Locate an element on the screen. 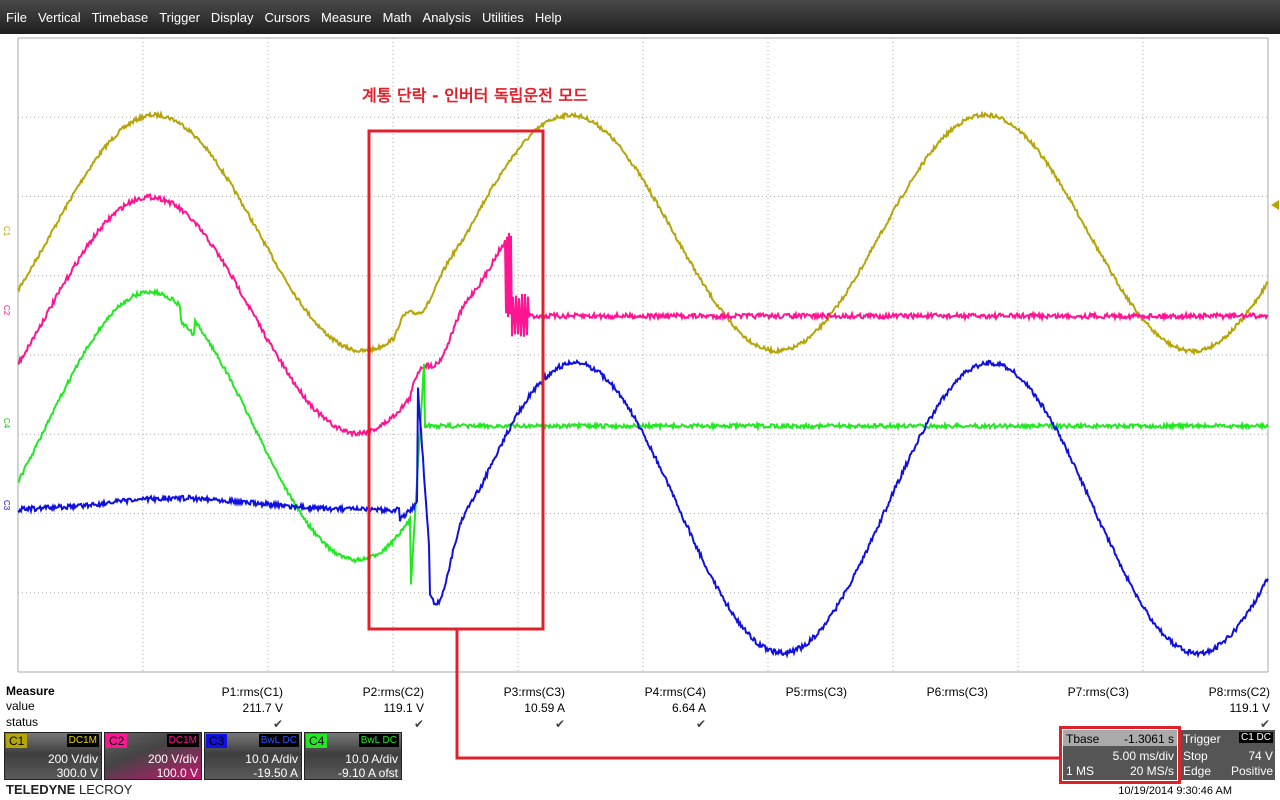  row-label-status: status is located at coordinates (22, 722).